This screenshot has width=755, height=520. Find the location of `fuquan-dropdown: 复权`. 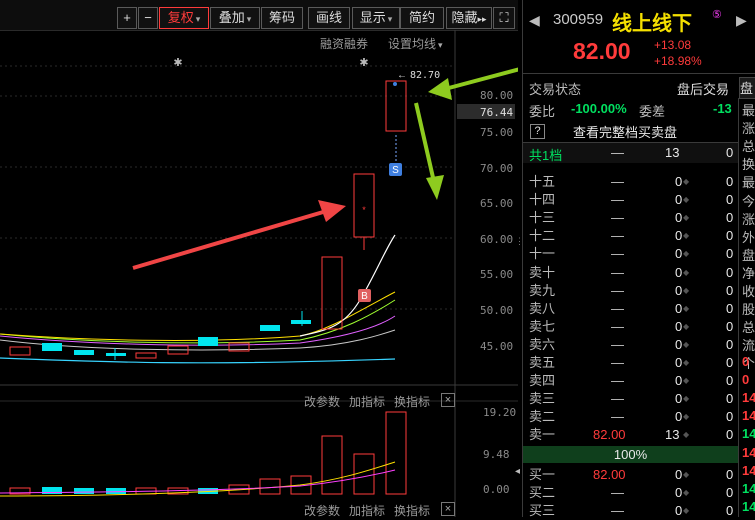

fuquan-dropdown: 复权 is located at coordinates (184, 18).